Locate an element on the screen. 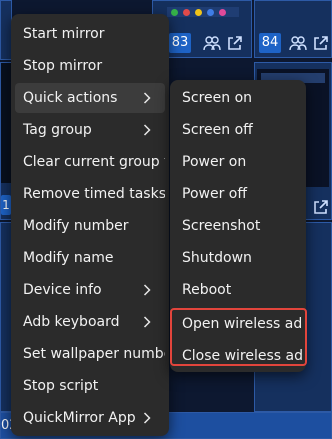  submenu-item-screenshot: Screenshot is located at coordinates (238, 226).